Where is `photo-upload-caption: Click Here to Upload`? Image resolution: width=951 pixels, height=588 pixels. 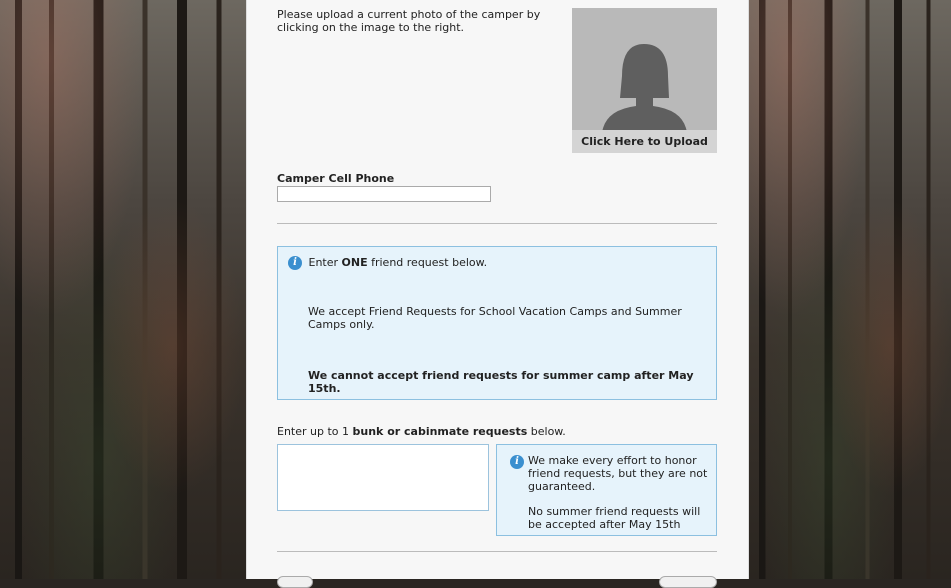 photo-upload-caption: Click Here to Upload is located at coordinates (644, 141).